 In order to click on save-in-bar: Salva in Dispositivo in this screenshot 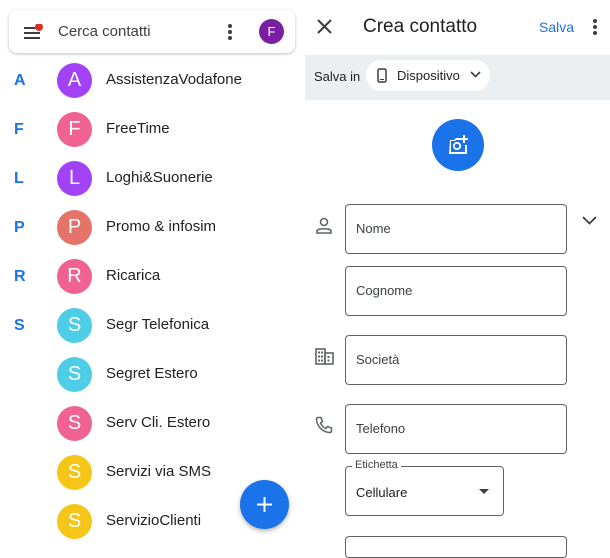, I will do `click(457, 77)`.